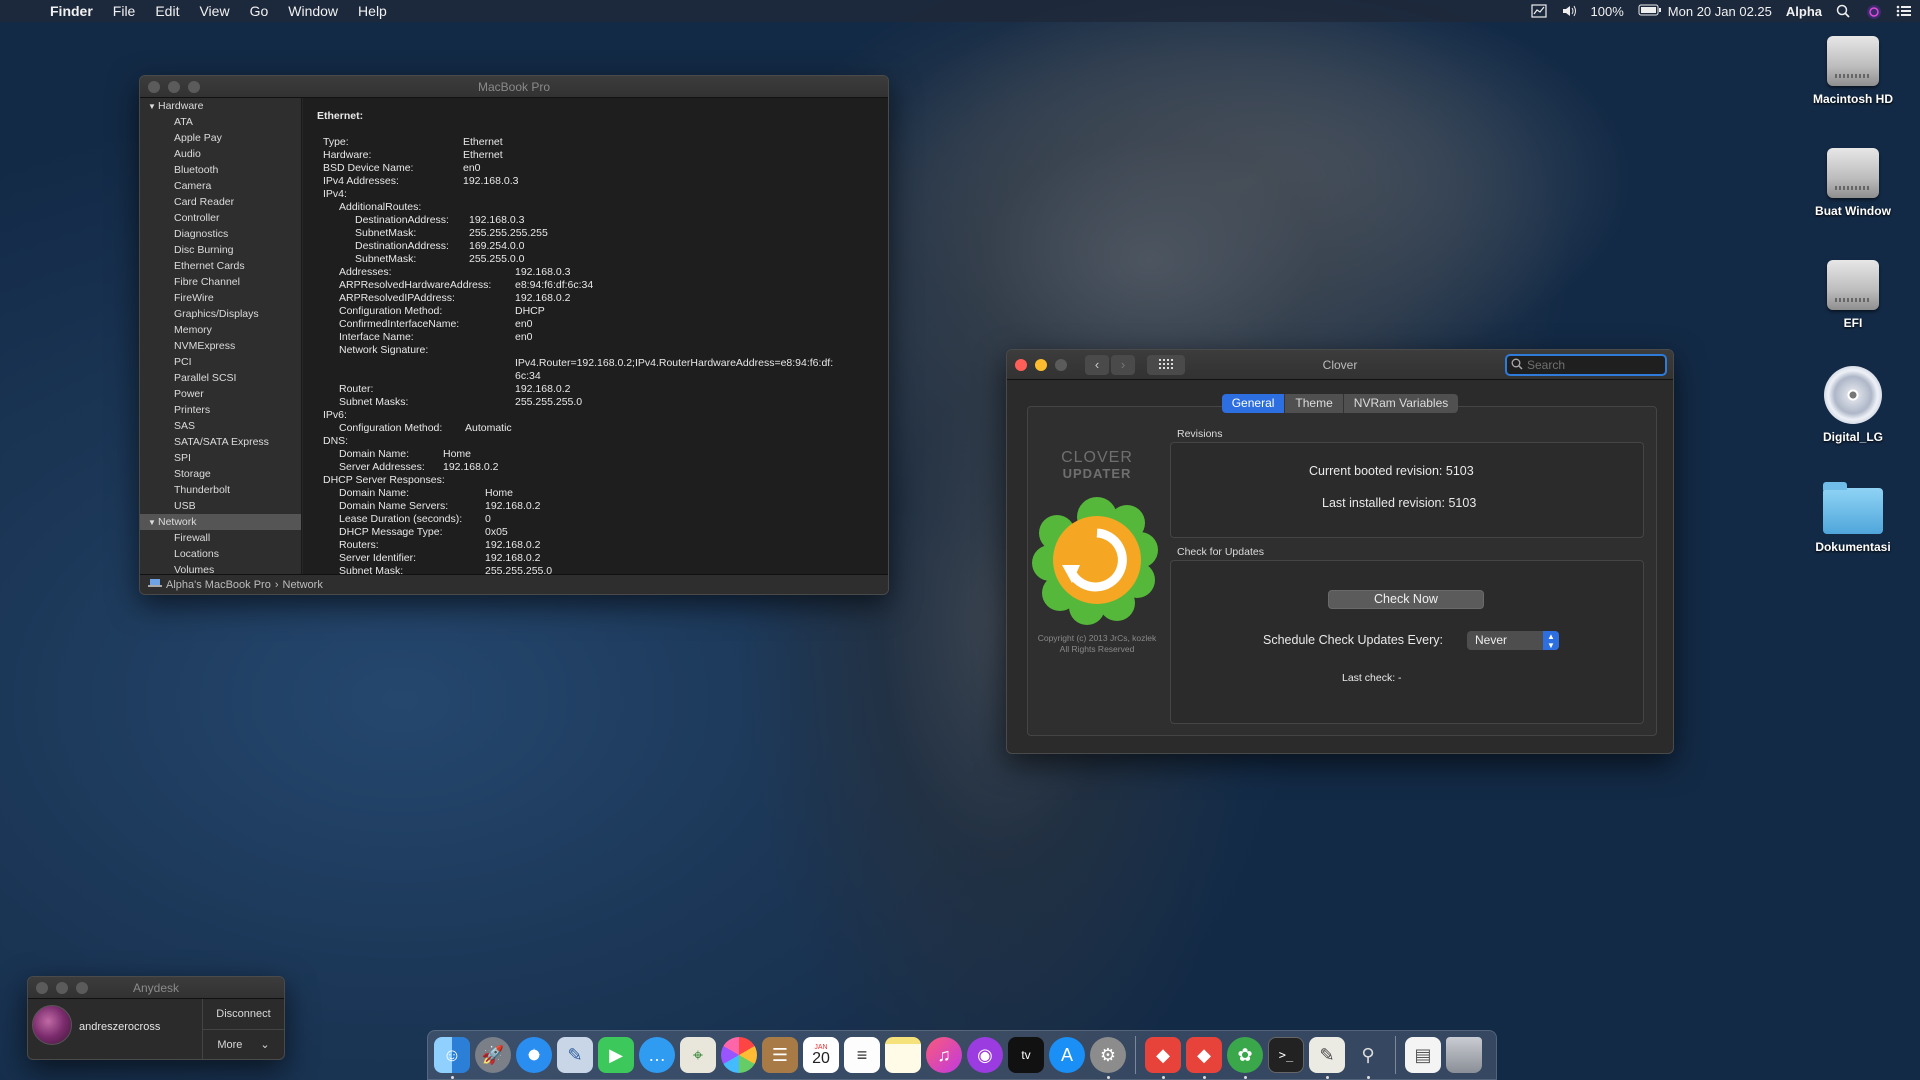 This screenshot has width=1920, height=1080. Describe the element at coordinates (1245, 1058) in the screenshot. I see `clover-configurator-icon: ✿` at that location.